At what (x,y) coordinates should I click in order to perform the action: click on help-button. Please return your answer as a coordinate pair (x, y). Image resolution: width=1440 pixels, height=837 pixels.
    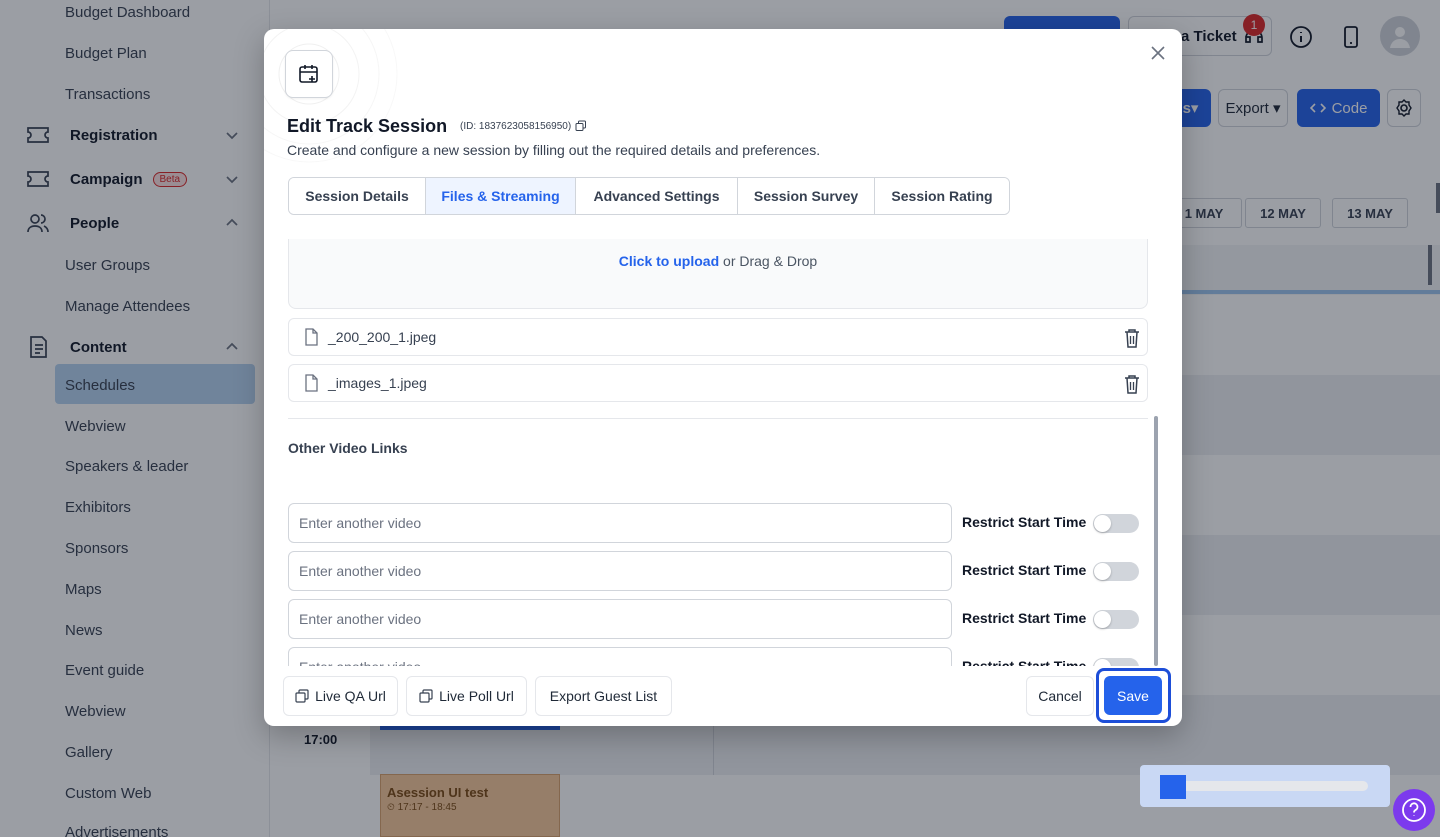
    Looking at the image, I should click on (1414, 810).